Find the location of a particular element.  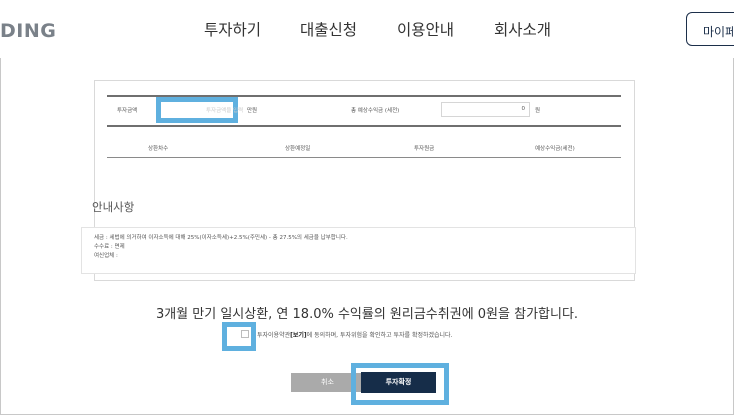

site-header: DING 투자하기 대출신청 이용안내 회사소개 마이페이지 is located at coordinates (367, 29).